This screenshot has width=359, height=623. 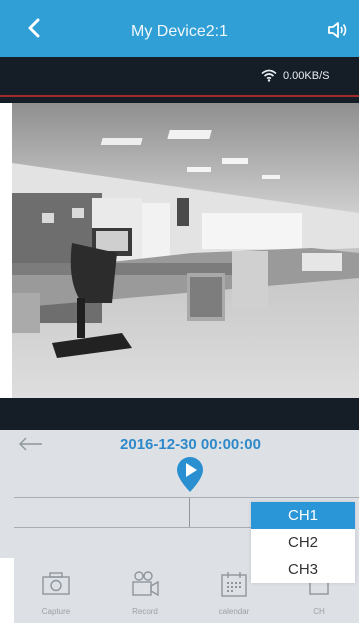 I want to click on camera-icon, so click(x=56, y=583).